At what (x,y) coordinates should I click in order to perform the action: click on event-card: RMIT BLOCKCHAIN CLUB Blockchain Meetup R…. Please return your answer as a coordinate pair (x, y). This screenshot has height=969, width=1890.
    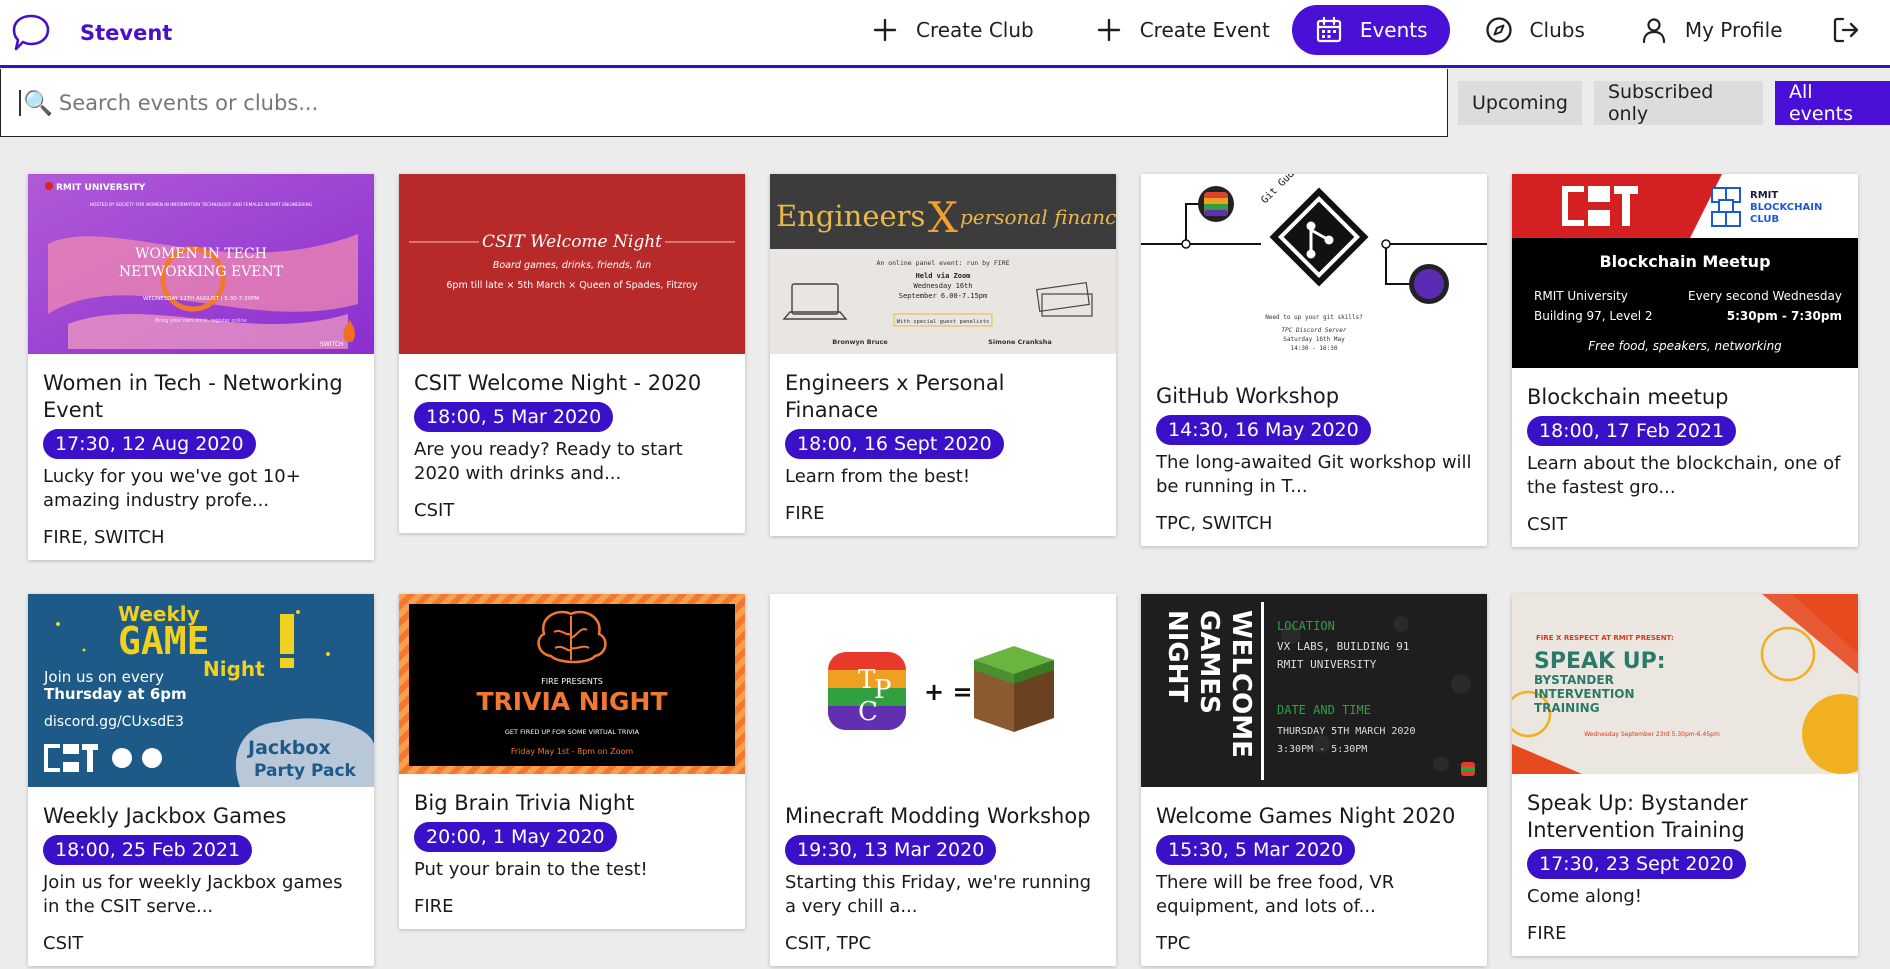
    Looking at the image, I should click on (1685, 360).